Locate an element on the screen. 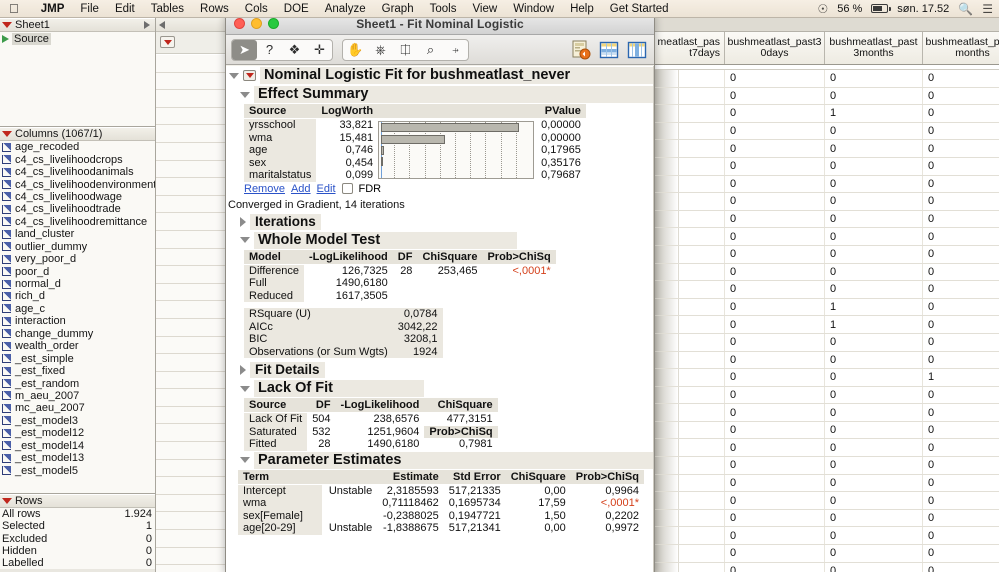  grid-column-header: bushmeatlast_past3months is located at coordinates (874, 48).